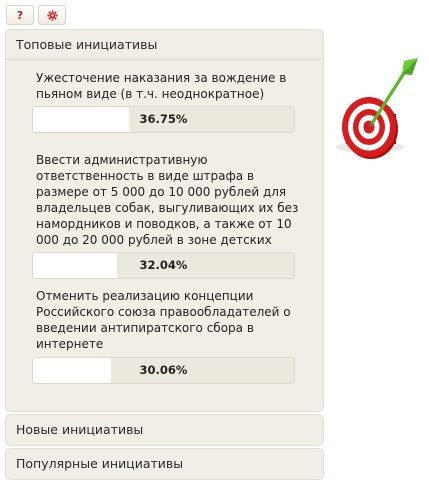  I want to click on vote-share-label: 30.06%, so click(163, 370).